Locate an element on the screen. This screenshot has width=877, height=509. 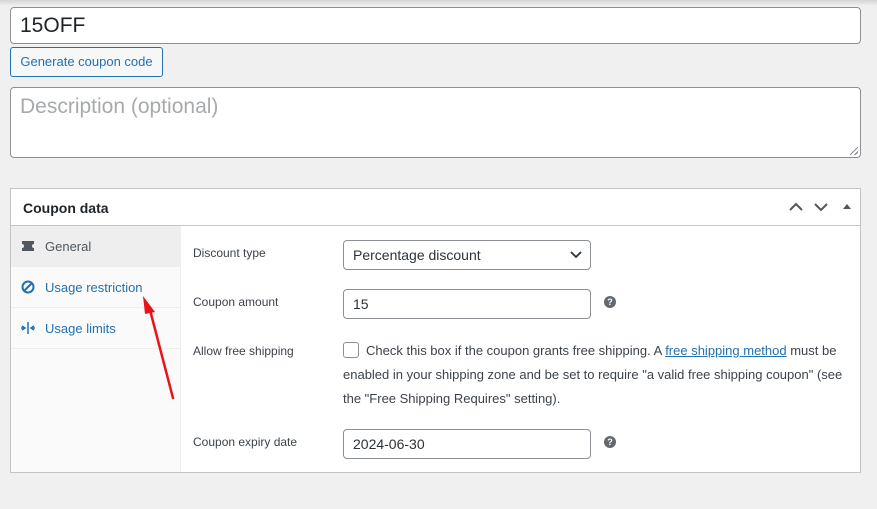
limits-icon is located at coordinates (28, 328).